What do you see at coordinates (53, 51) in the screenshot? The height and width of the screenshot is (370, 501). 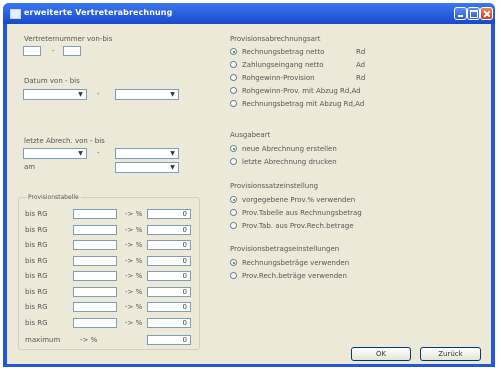 I see `vertreter-dash: -` at bounding box center [53, 51].